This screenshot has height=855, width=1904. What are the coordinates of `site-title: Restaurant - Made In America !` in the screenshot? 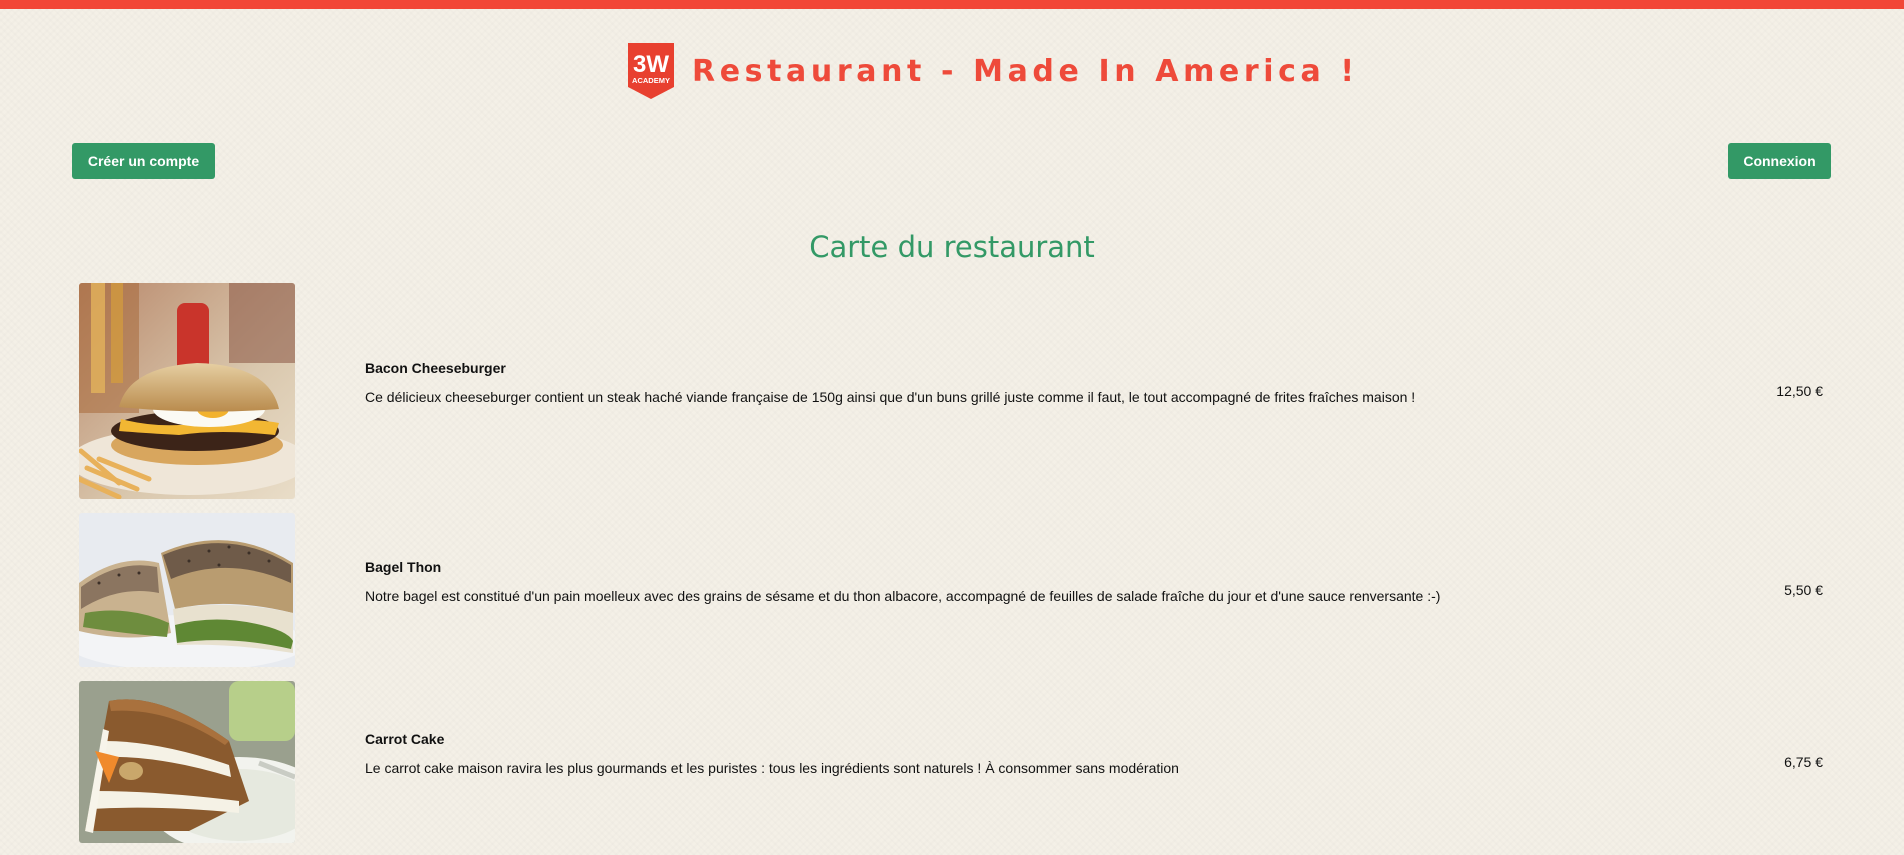 It's located at (1025, 71).